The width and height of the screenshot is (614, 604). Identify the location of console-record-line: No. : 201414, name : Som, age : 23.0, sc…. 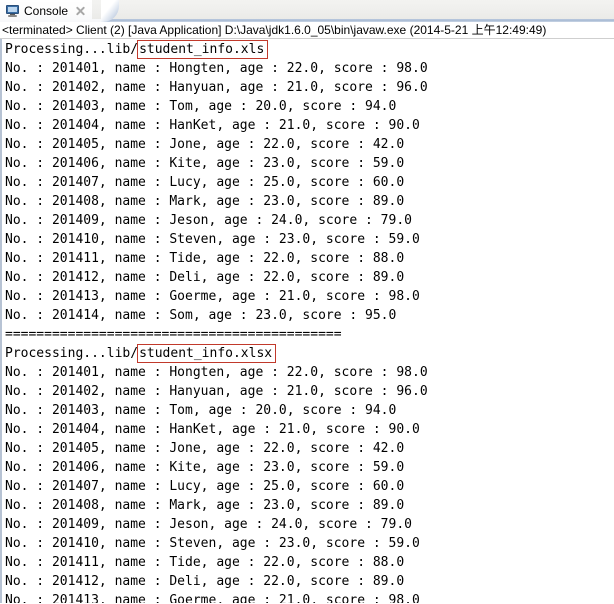
(201, 315).